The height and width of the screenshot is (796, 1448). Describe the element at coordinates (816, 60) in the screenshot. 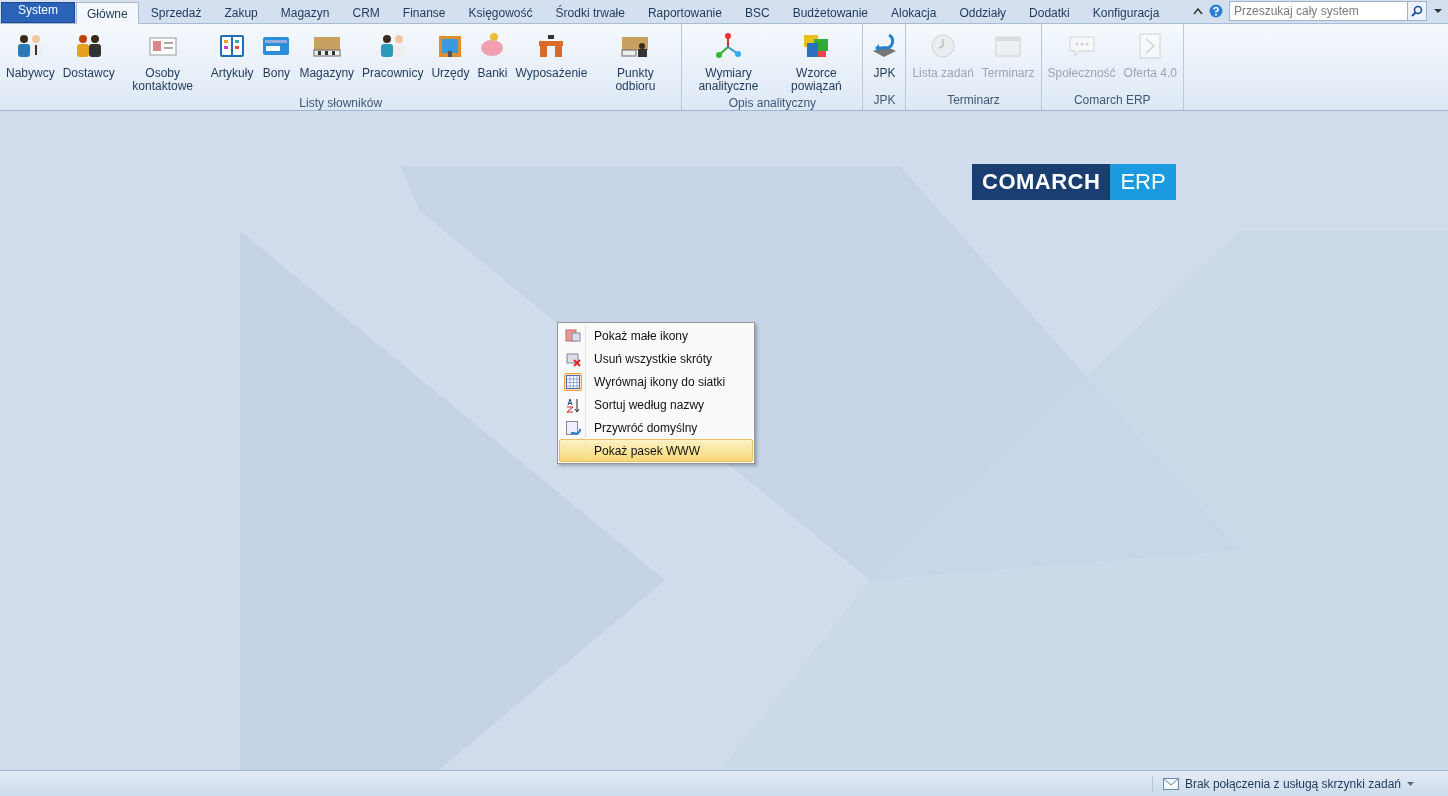

I see `ribbon-button: Wzorce powiązań` at that location.